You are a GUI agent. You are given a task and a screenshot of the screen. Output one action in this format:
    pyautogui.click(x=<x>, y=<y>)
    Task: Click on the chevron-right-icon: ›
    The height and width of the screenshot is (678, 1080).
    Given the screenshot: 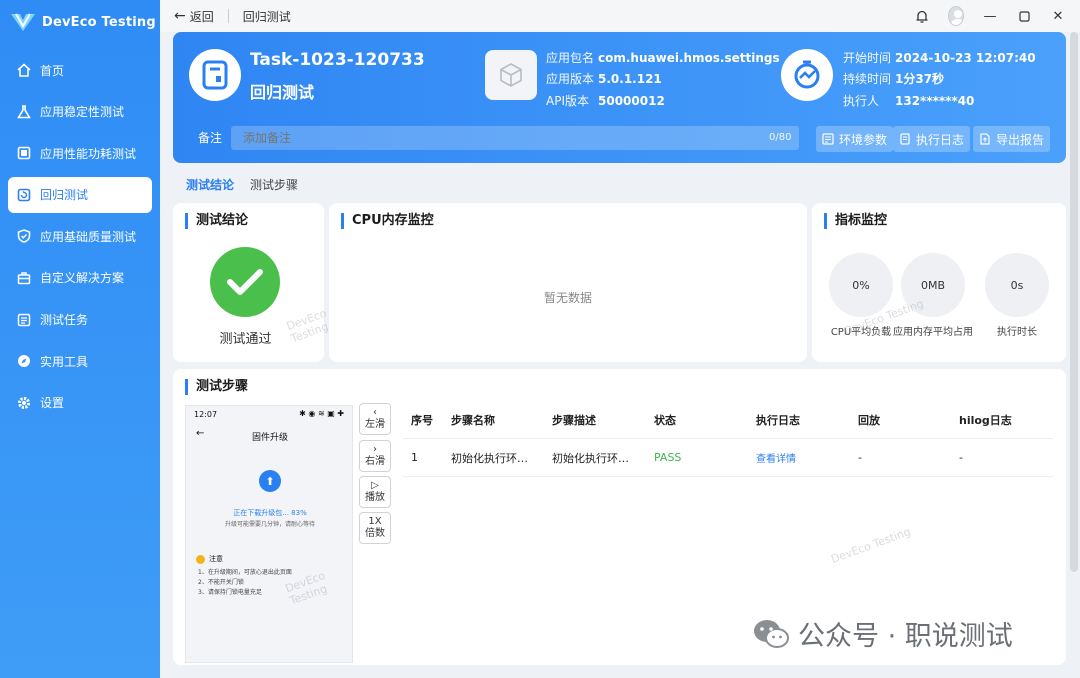 What is the action you would take?
    pyautogui.click(x=375, y=449)
    